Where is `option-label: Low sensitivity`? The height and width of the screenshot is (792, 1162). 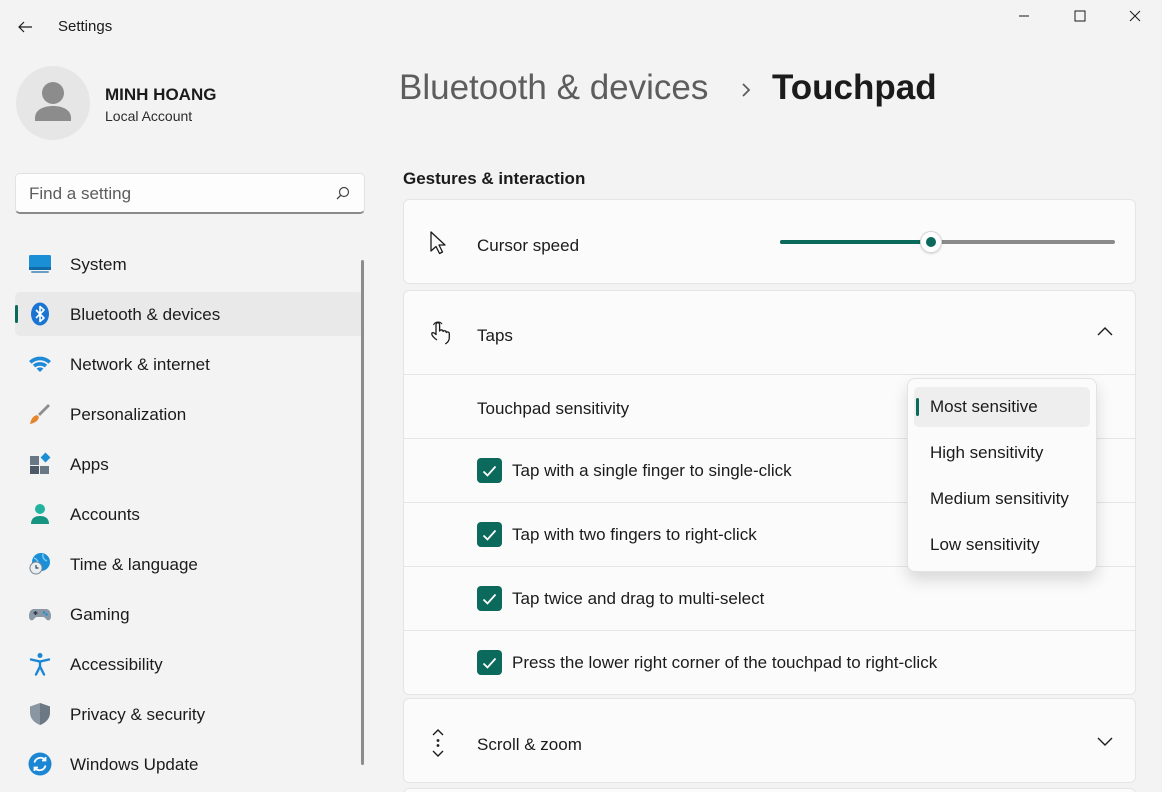
option-label: Low sensitivity is located at coordinates (985, 544).